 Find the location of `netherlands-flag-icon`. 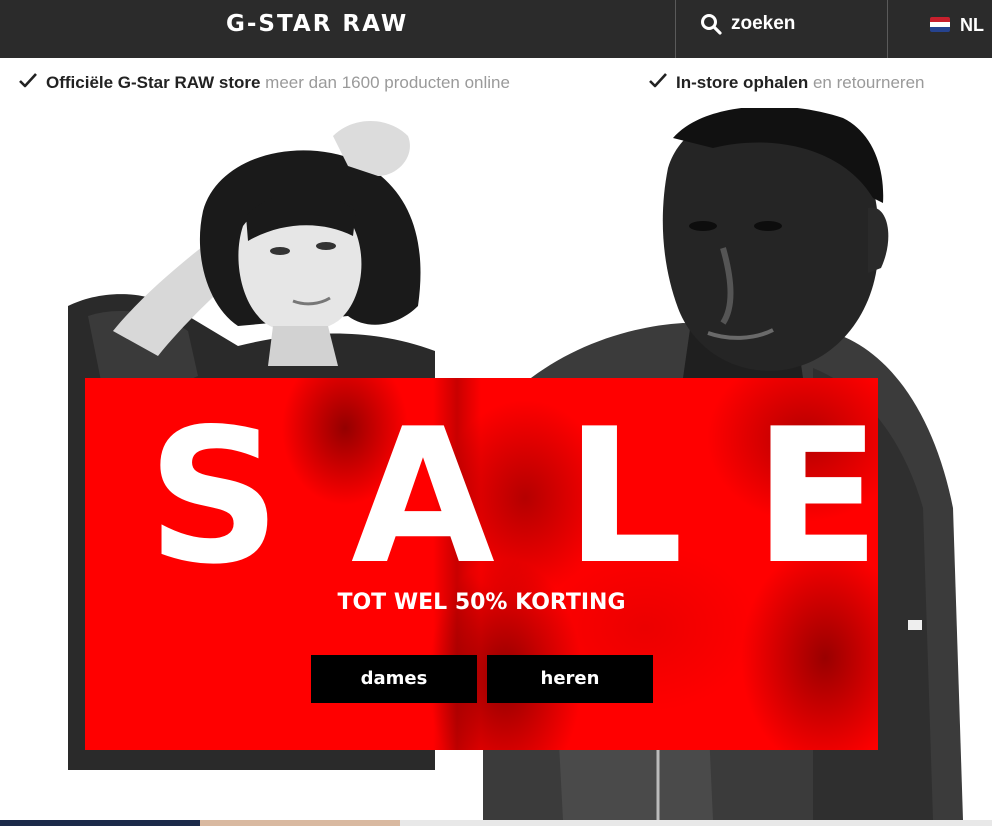

netherlands-flag-icon is located at coordinates (940, 24).